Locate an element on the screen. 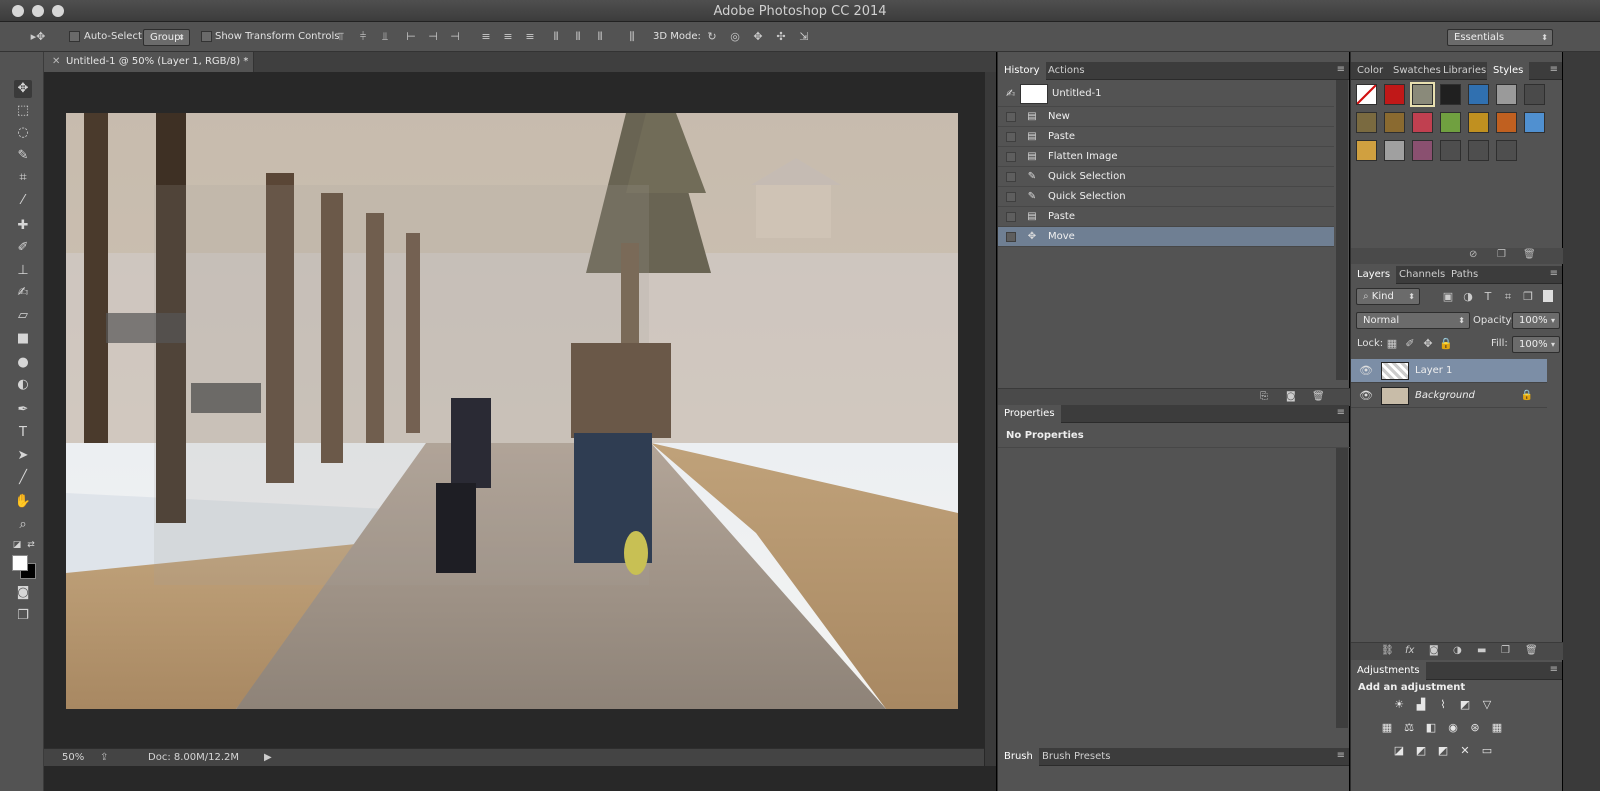 Image resolution: width=1600 pixels, height=791 pixels. zoom-level: 50% is located at coordinates (73, 758).